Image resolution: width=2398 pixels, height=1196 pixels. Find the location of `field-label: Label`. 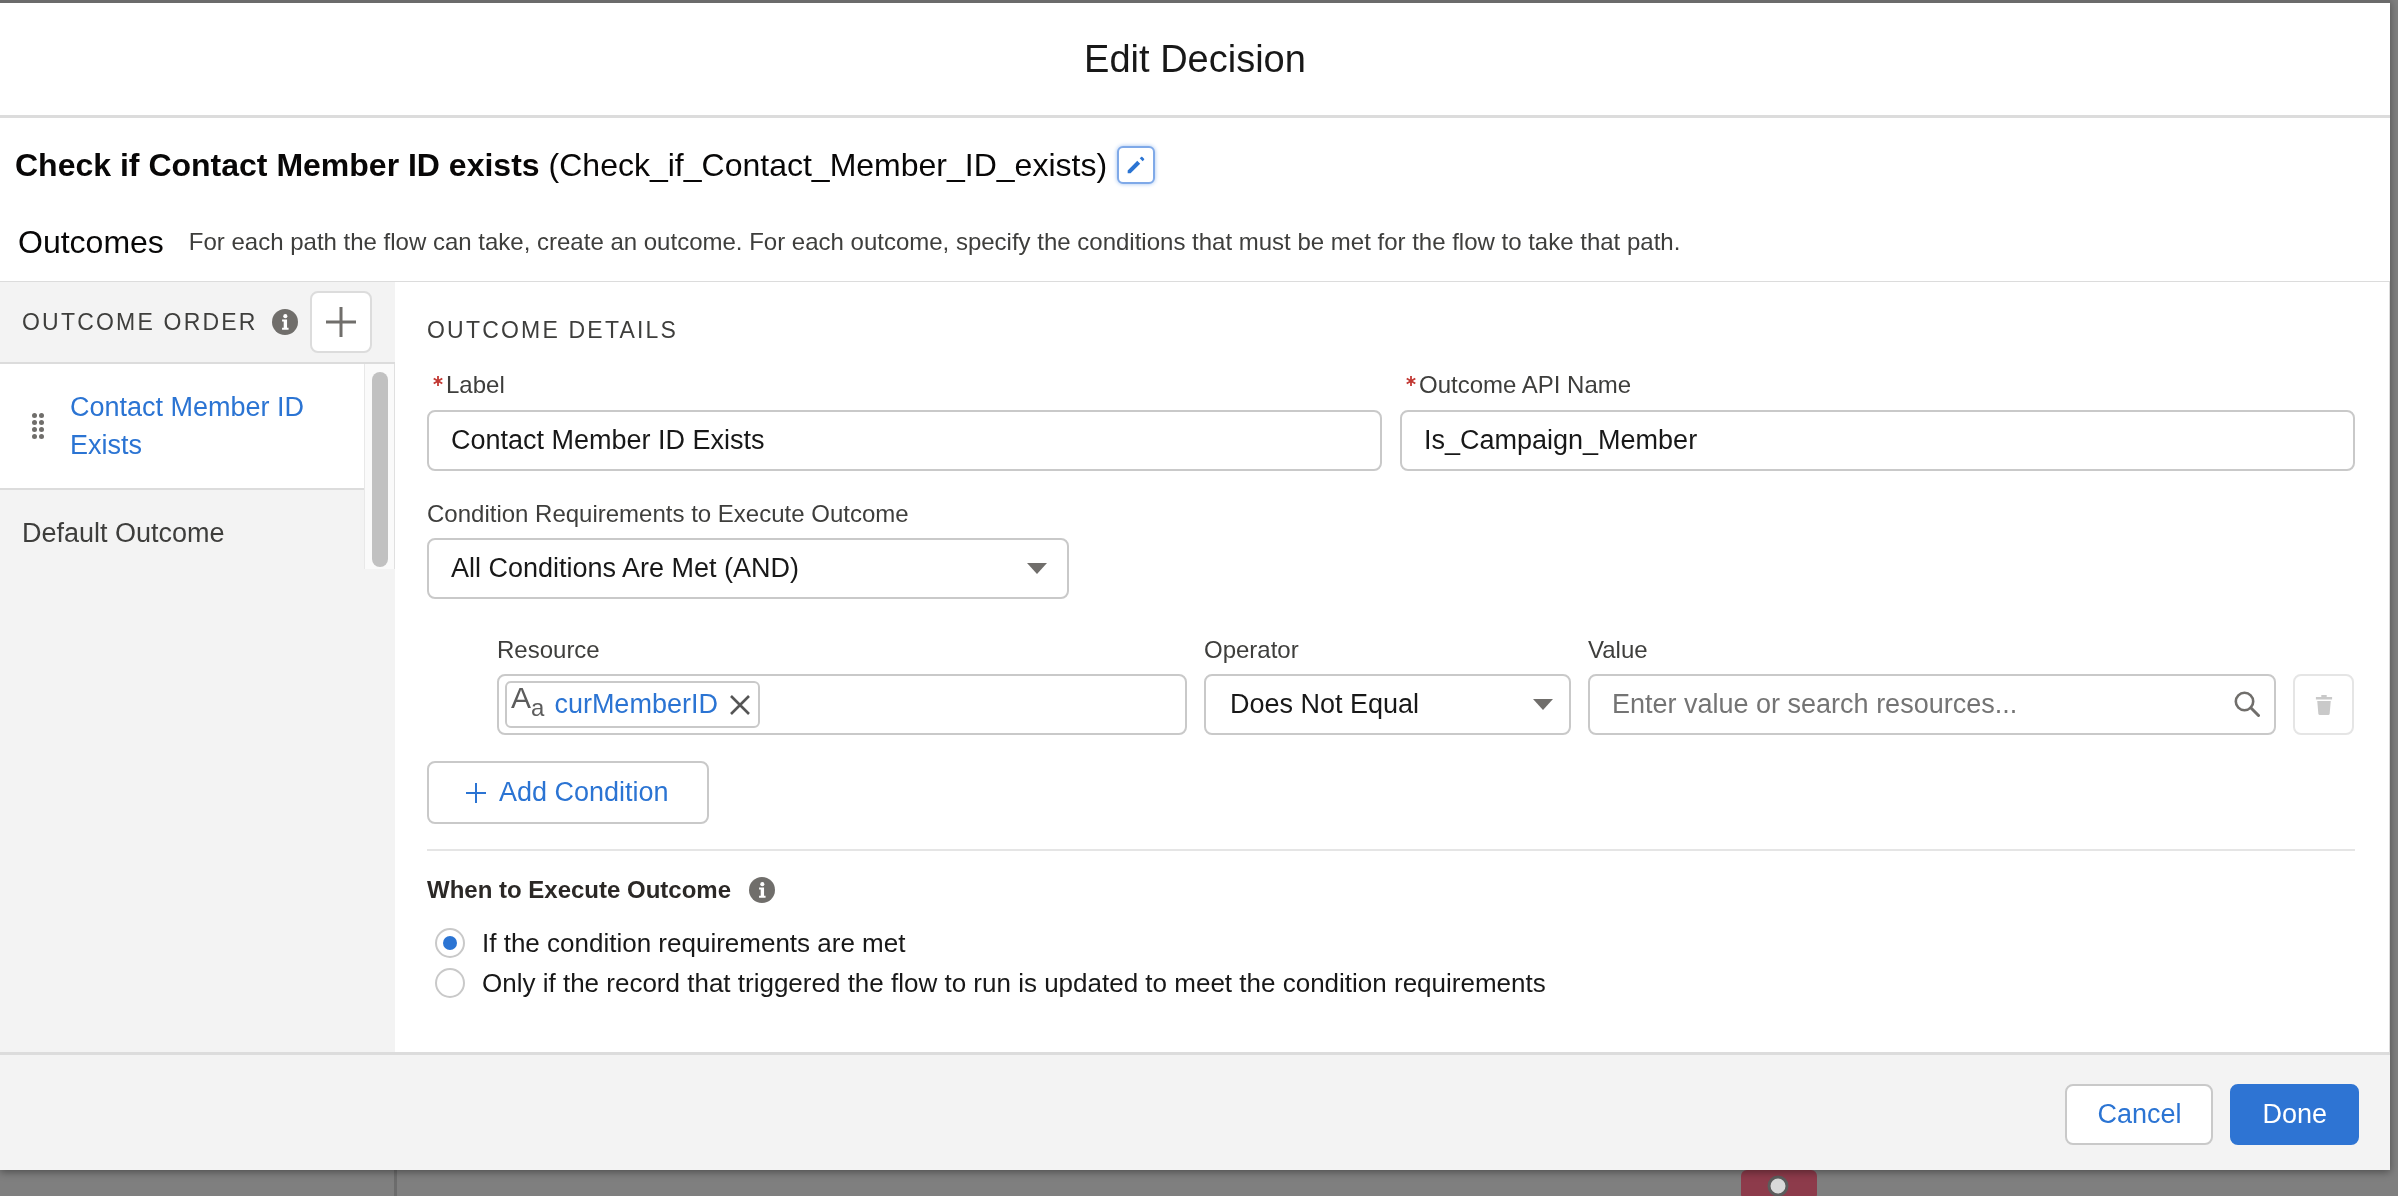

field-label: Label is located at coordinates (475, 385).